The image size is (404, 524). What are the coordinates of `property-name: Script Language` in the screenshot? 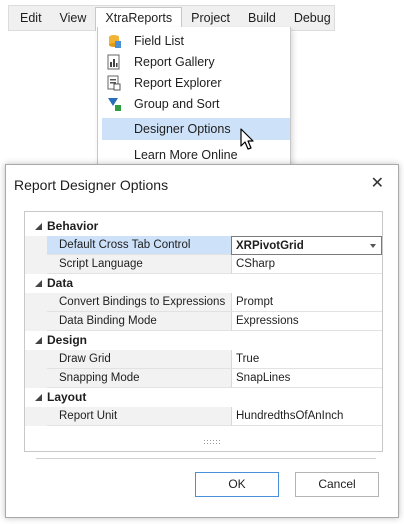 It's located at (139, 264).